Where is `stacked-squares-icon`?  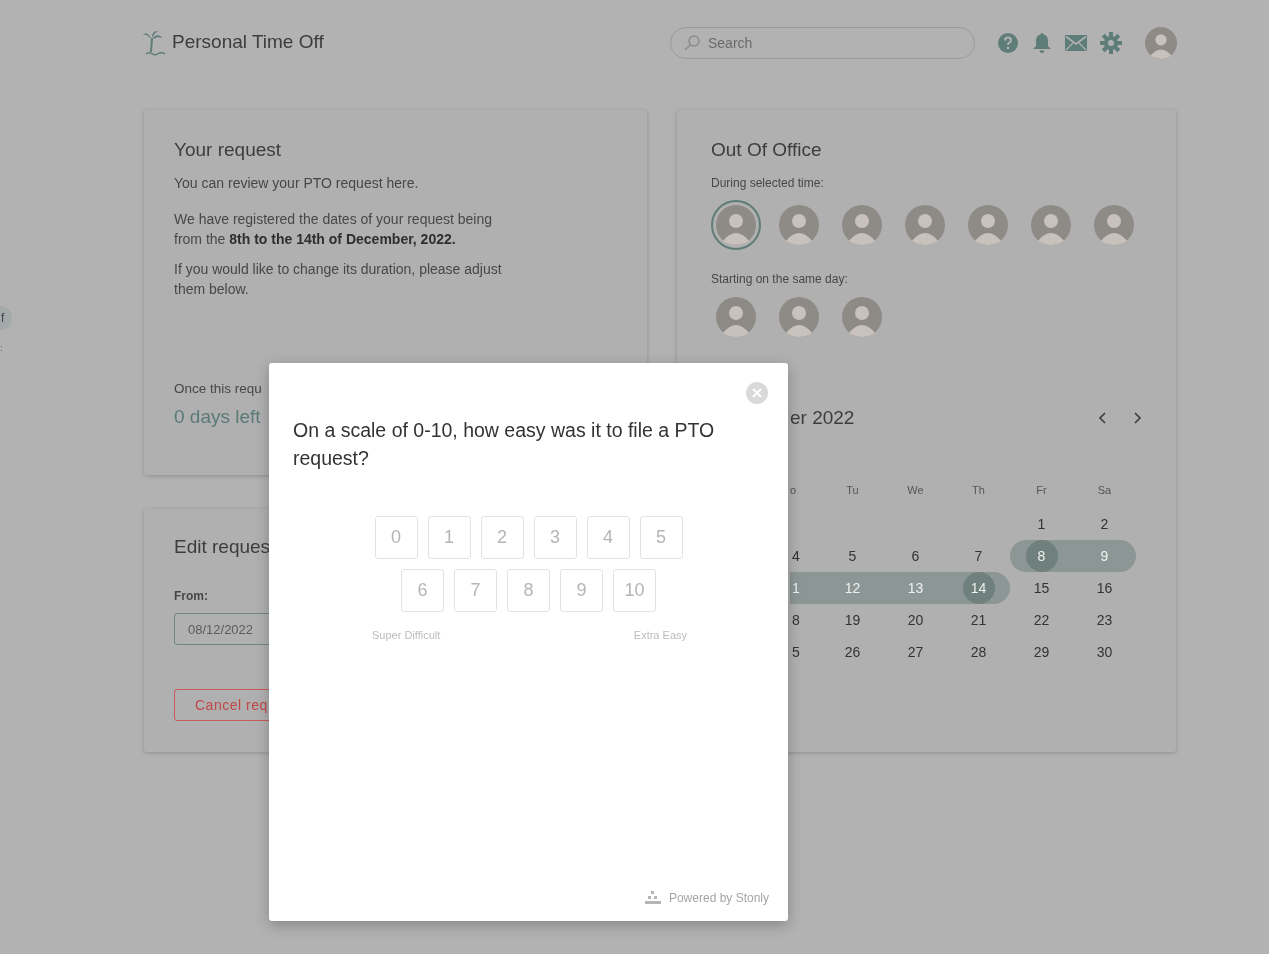
stacked-squares-icon is located at coordinates (652, 898).